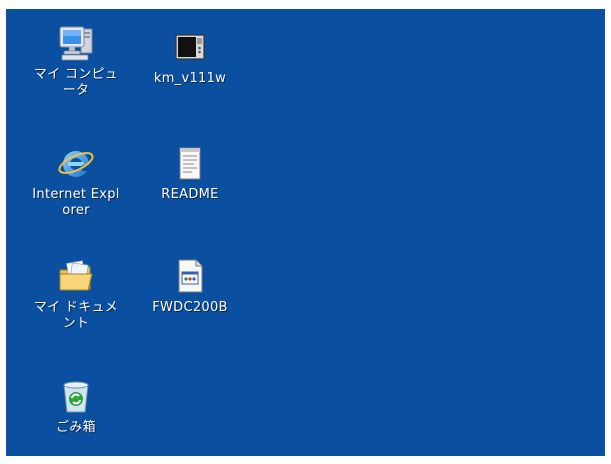 This screenshot has width=611, height=464. I want to click on desktop-icon-km-v111w: km_v111w, so click(190, 57).